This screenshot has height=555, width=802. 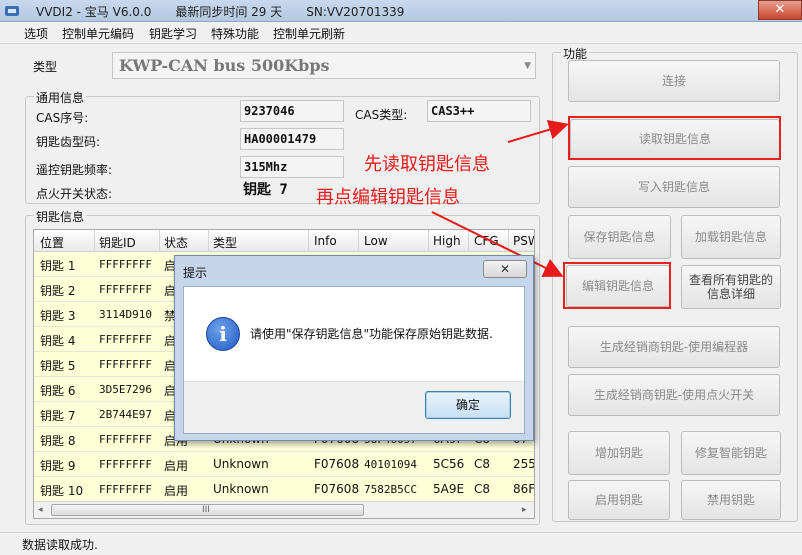 What do you see at coordinates (674, 187) in the screenshot?
I see `write-key-button: 写入钥匙信息` at bounding box center [674, 187].